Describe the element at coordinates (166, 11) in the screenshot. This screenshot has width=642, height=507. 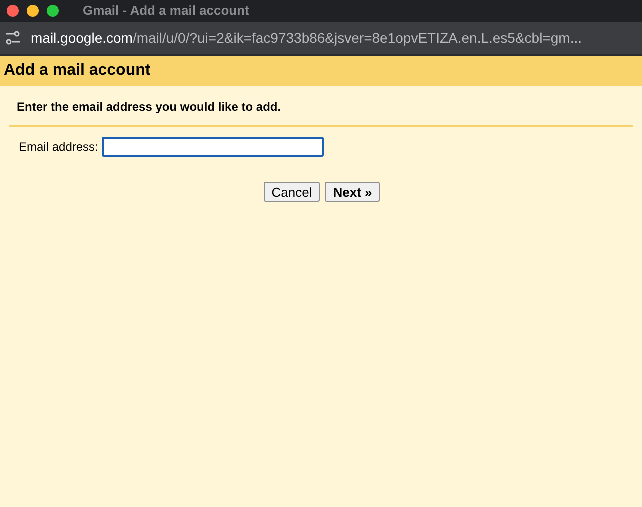
I see `window-title: Gmail - Add a mail account` at that location.